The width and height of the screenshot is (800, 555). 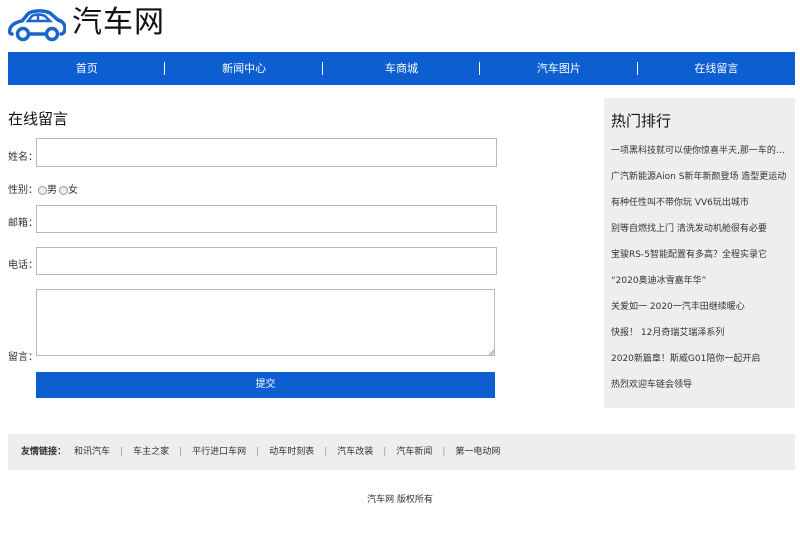 I want to click on friend-link: 平行进口车网, so click(x=219, y=452).